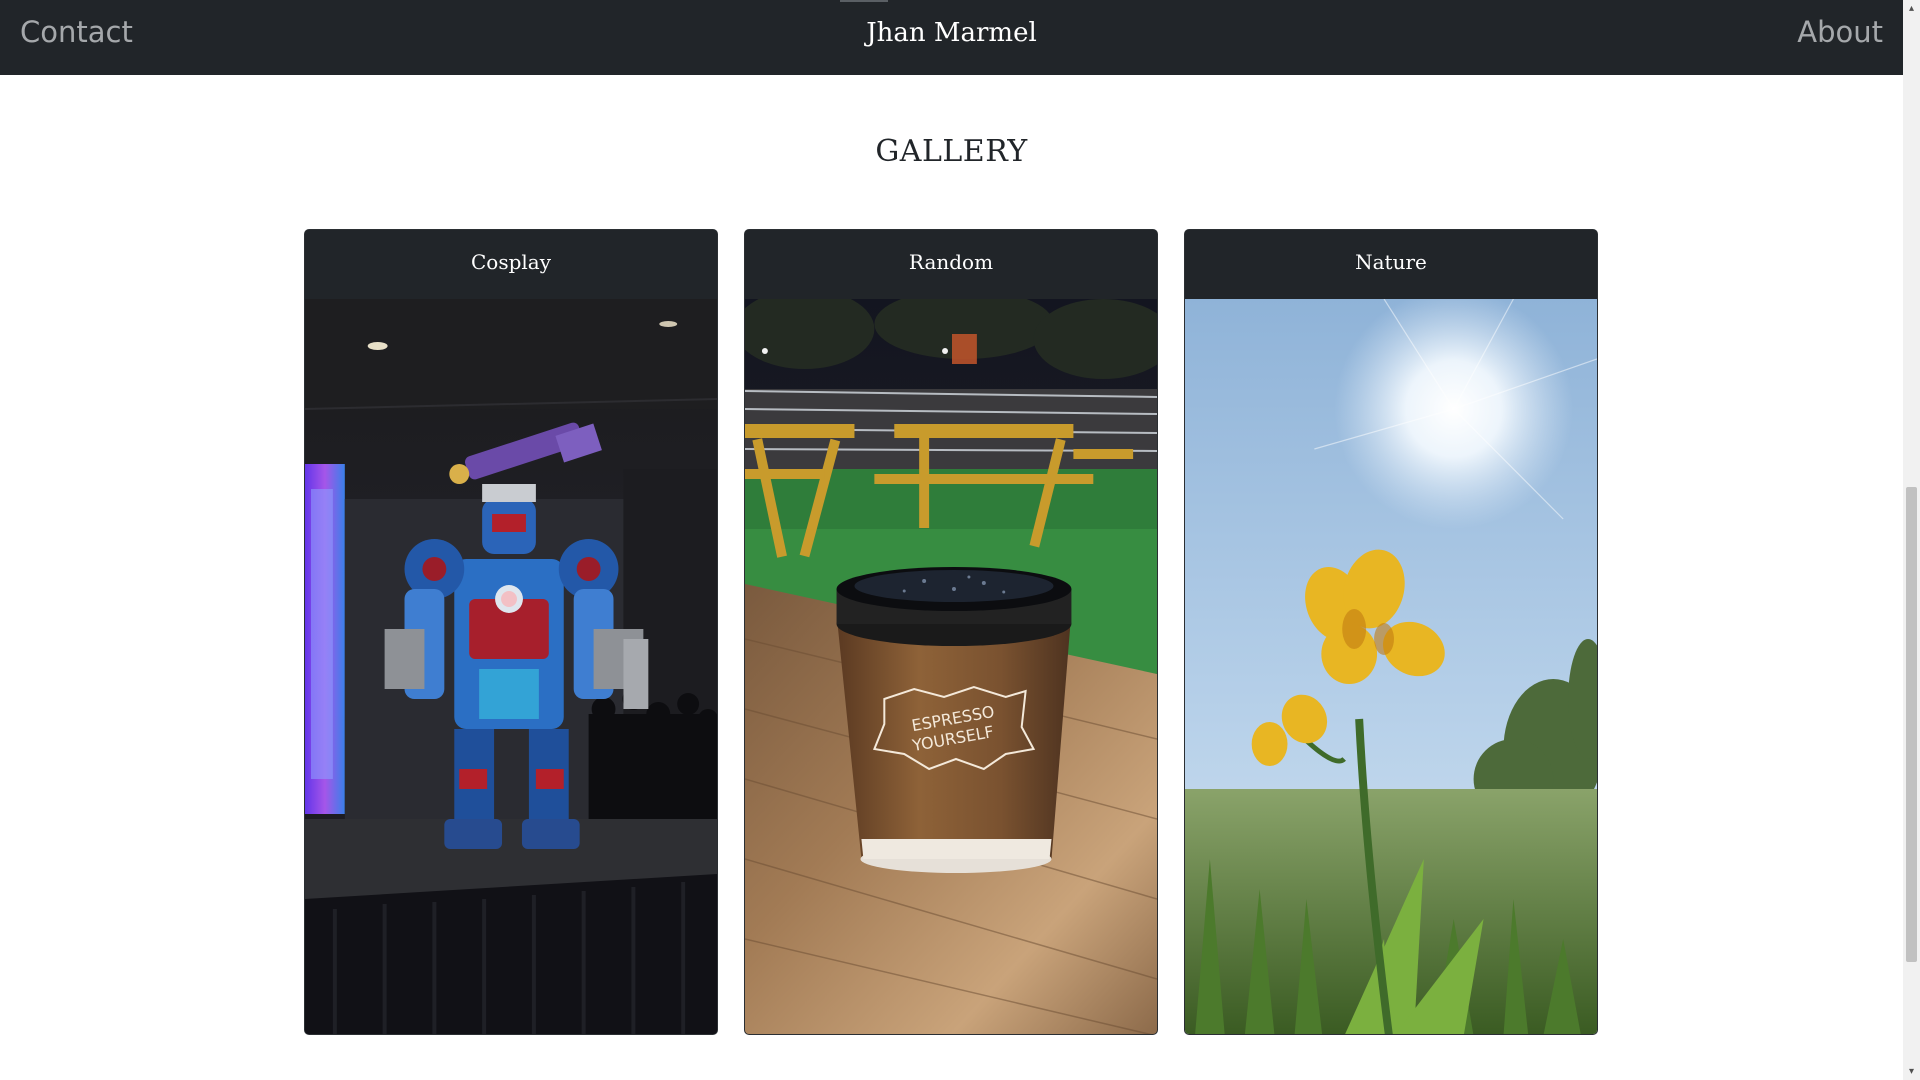 This screenshot has height=1080, width=1920. I want to click on nature-image, so click(1391, 667).